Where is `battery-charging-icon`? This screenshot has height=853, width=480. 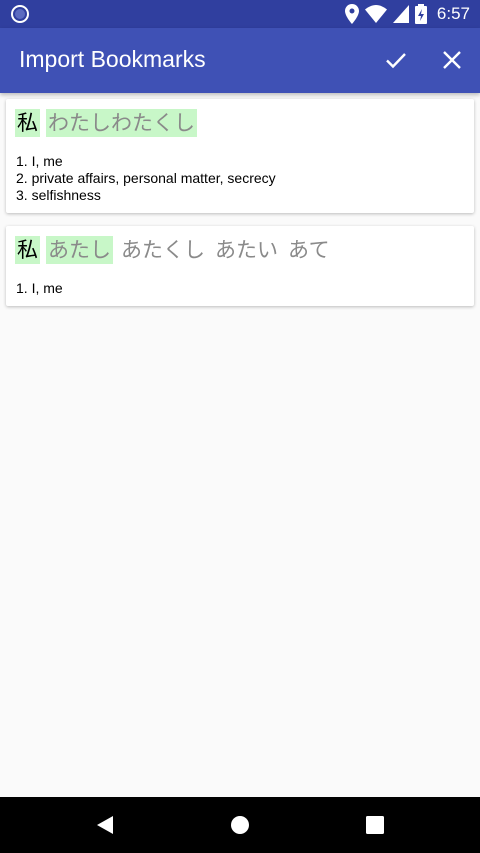 battery-charging-icon is located at coordinates (420, 14).